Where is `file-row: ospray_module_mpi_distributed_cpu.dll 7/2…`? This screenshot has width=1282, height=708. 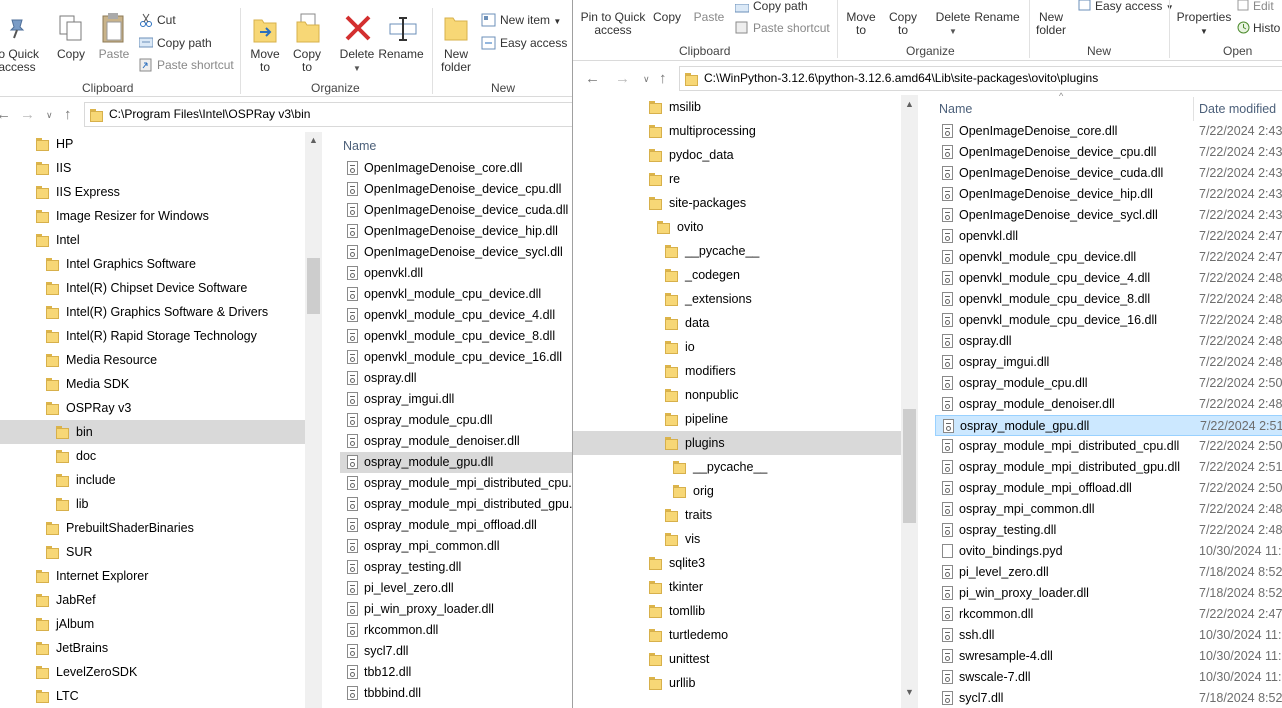 file-row: ospray_module_mpi_distributed_cpu.dll 7/2… is located at coordinates (1108, 446).